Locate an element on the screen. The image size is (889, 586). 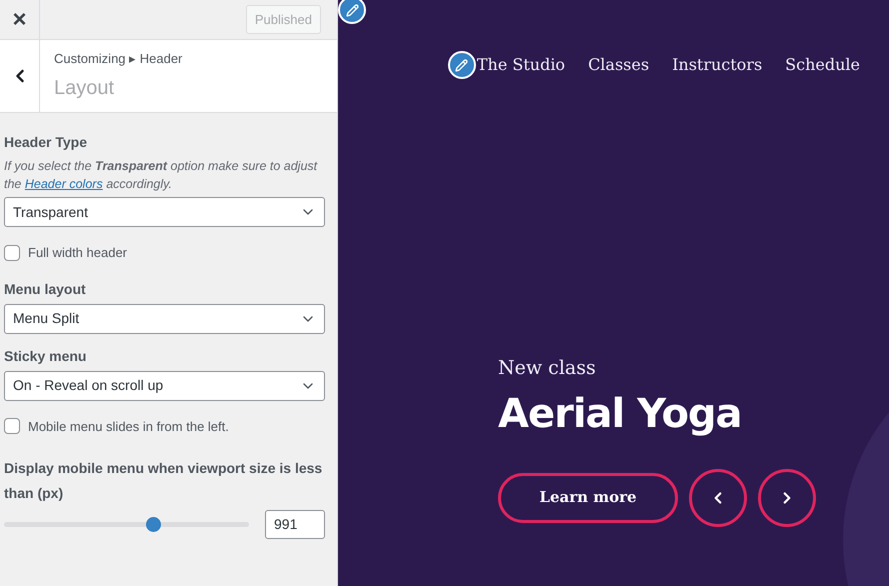
hero-eyebrow: New class is located at coordinates (547, 368).